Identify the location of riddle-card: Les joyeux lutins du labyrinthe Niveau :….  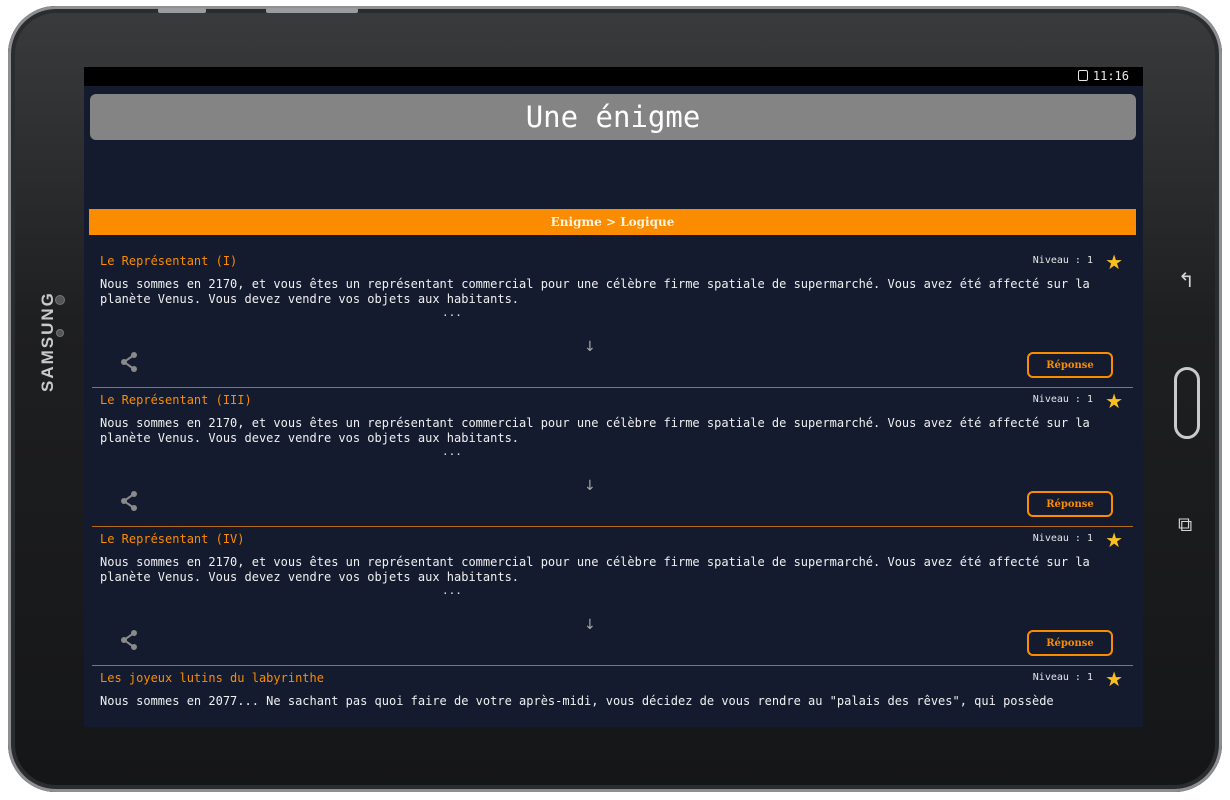
(612, 696).